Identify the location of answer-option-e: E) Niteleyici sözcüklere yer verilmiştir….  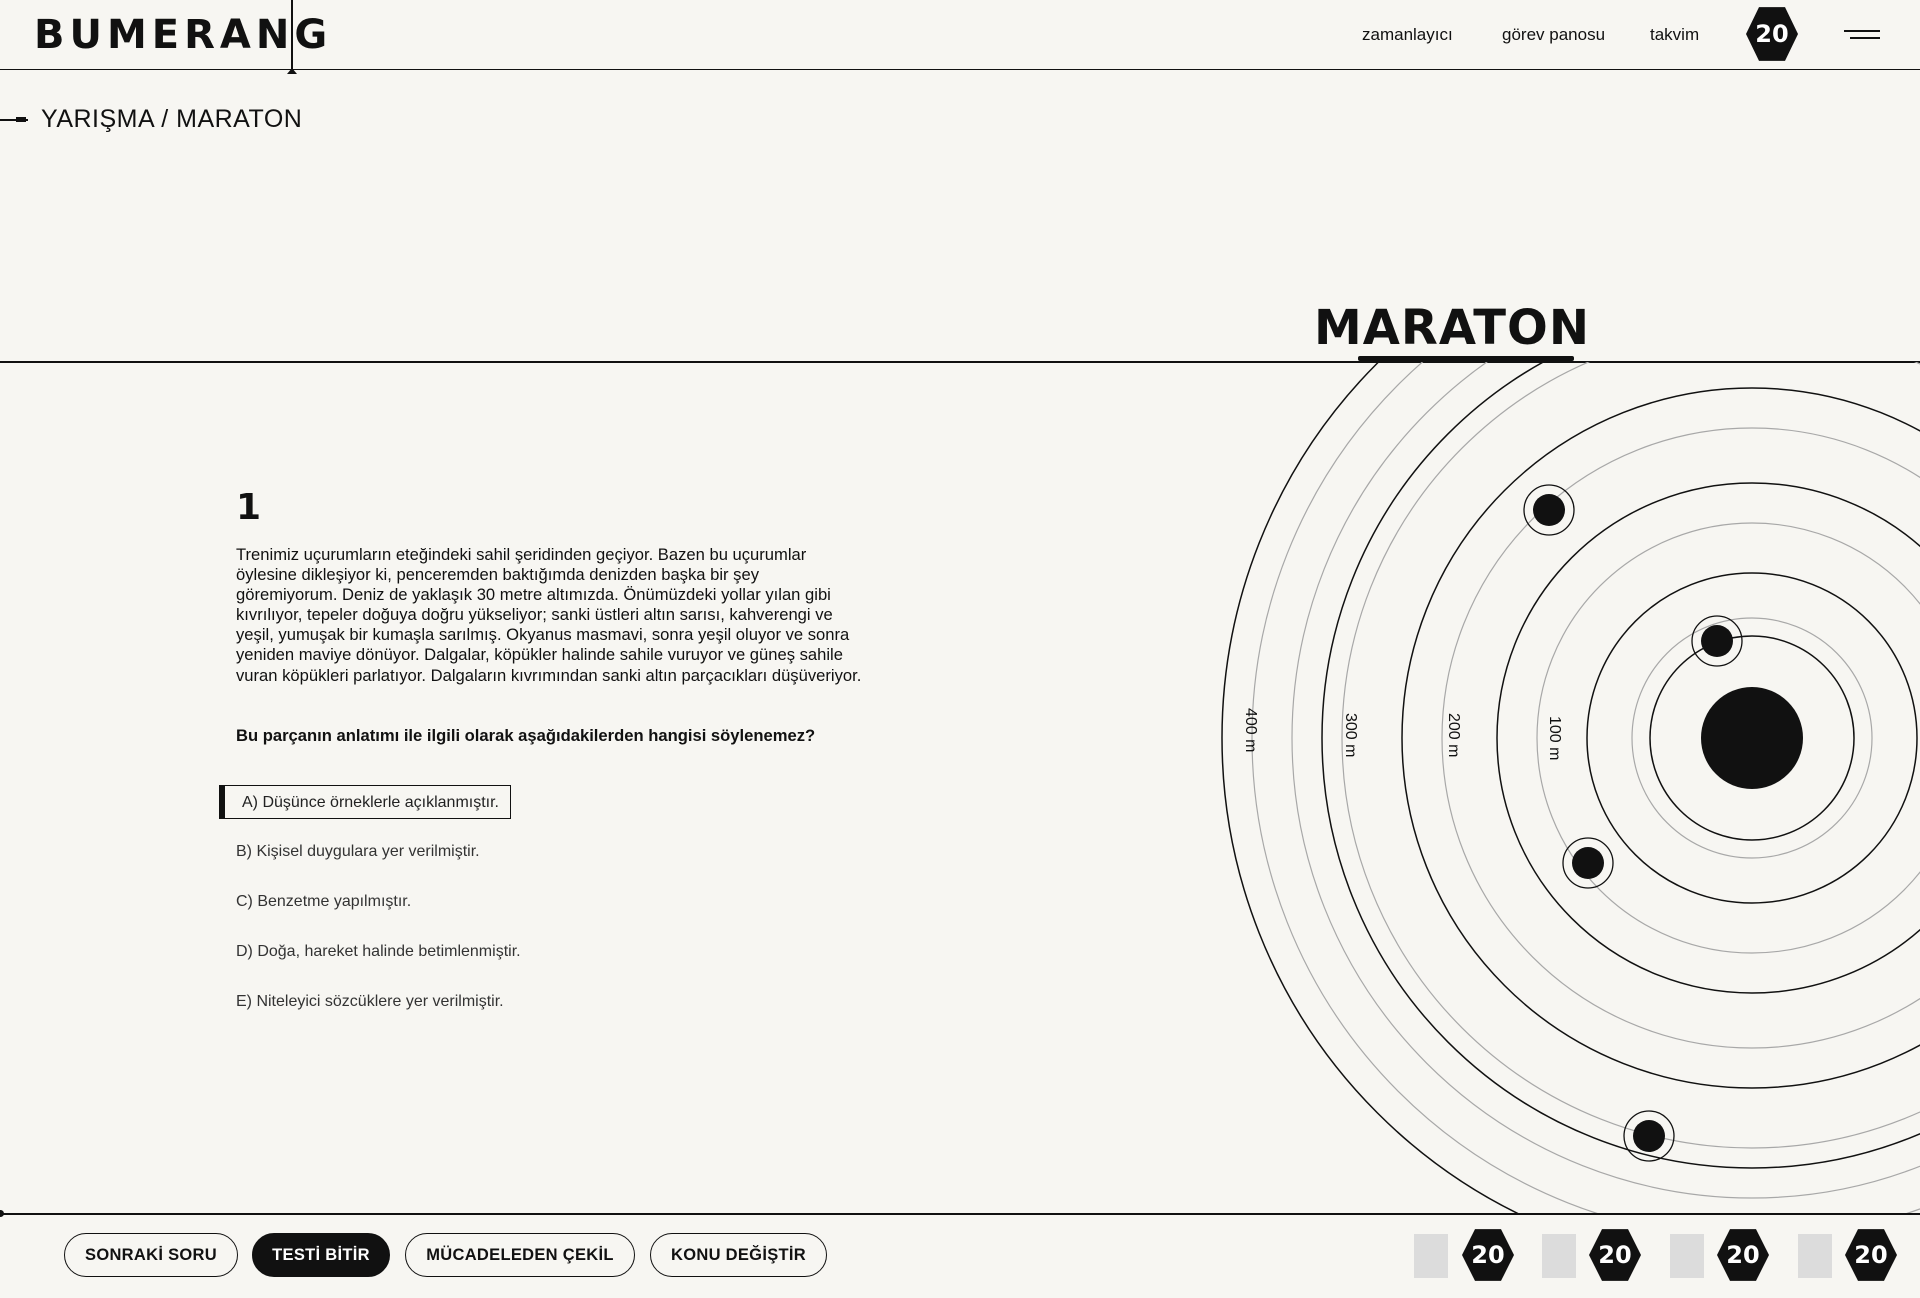
(370, 1002).